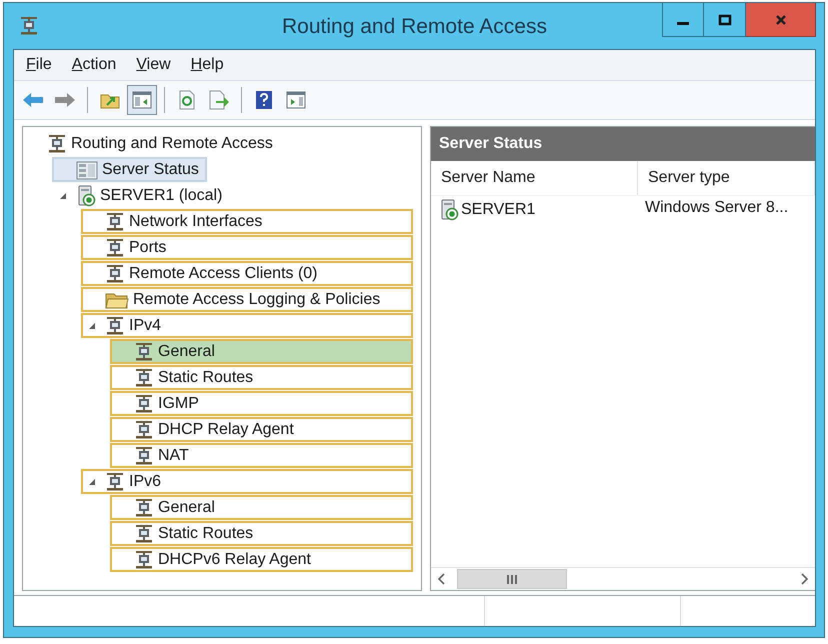 This screenshot has width=828, height=644. What do you see at coordinates (264, 100) in the screenshot?
I see `help-icon` at bounding box center [264, 100].